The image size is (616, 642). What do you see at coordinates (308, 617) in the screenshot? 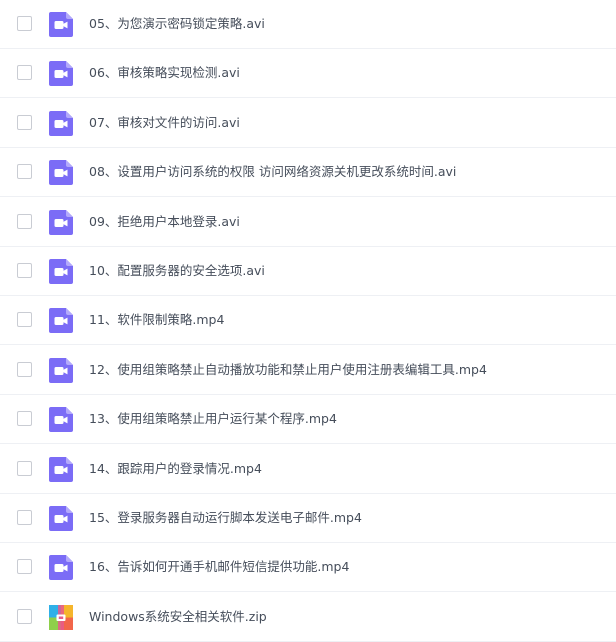
I see `file-row: Windows系统安全相关软件.zip` at bounding box center [308, 617].